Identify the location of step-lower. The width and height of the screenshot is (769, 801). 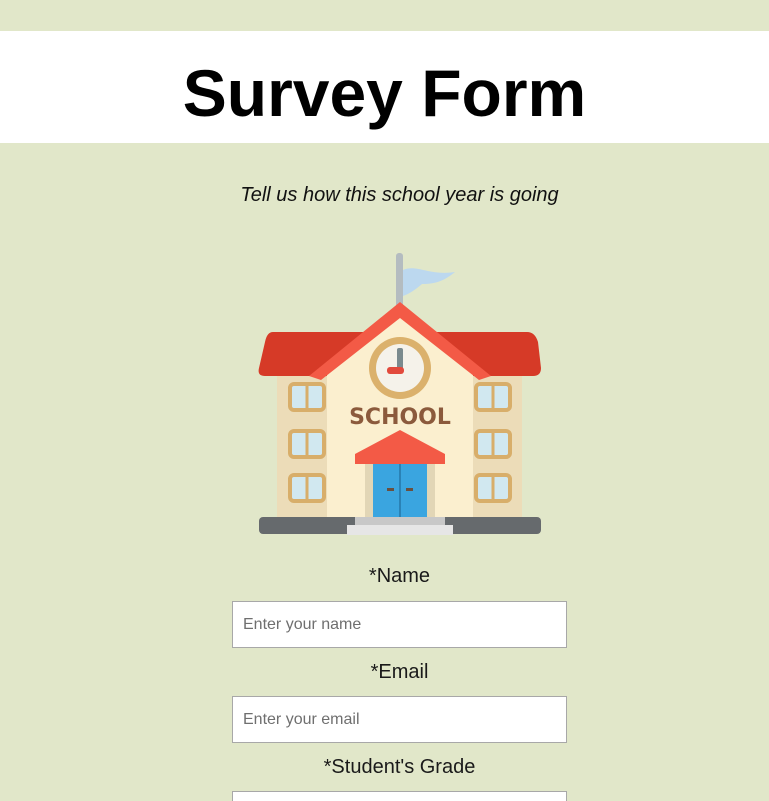
(400, 530).